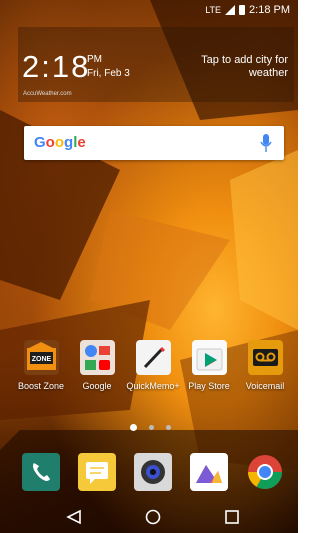  I want to click on navigation-bar, so click(149, 518).